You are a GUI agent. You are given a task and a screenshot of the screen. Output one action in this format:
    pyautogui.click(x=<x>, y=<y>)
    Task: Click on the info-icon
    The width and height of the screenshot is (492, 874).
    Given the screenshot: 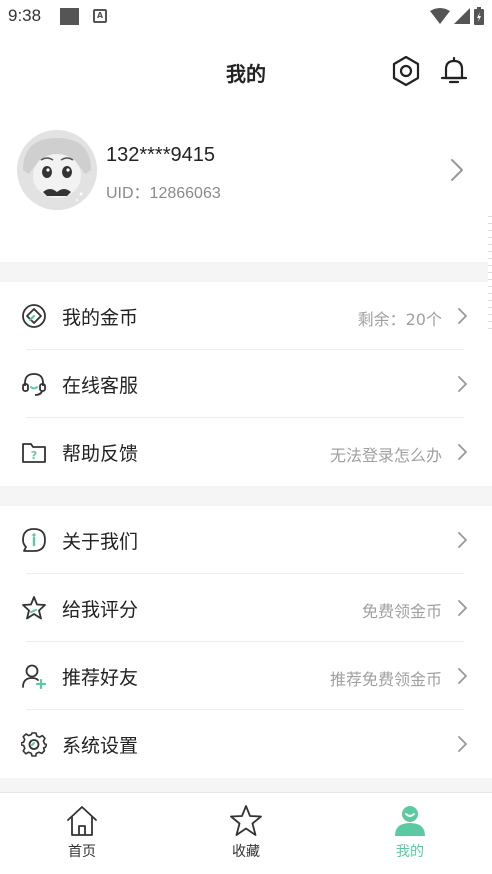 What is the action you would take?
    pyautogui.click(x=34, y=540)
    